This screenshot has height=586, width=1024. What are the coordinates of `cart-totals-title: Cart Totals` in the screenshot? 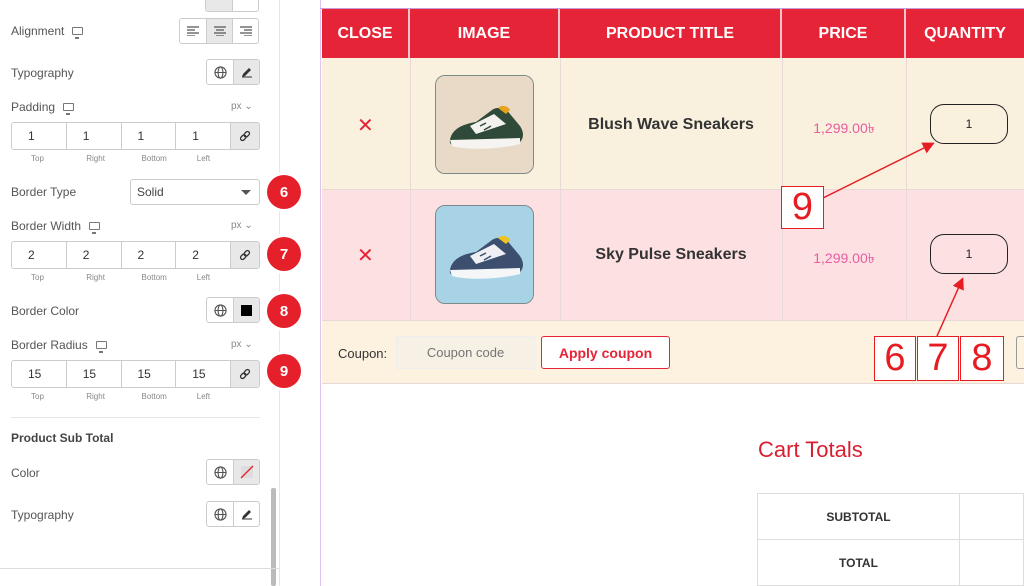 It's located at (810, 449).